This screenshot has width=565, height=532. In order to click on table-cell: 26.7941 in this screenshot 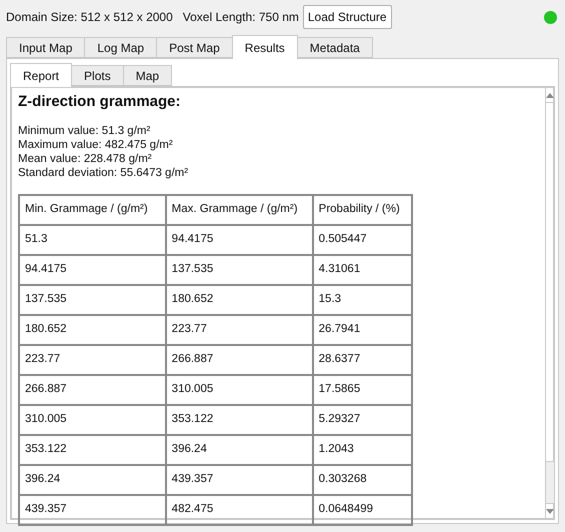, I will do `click(362, 329)`.